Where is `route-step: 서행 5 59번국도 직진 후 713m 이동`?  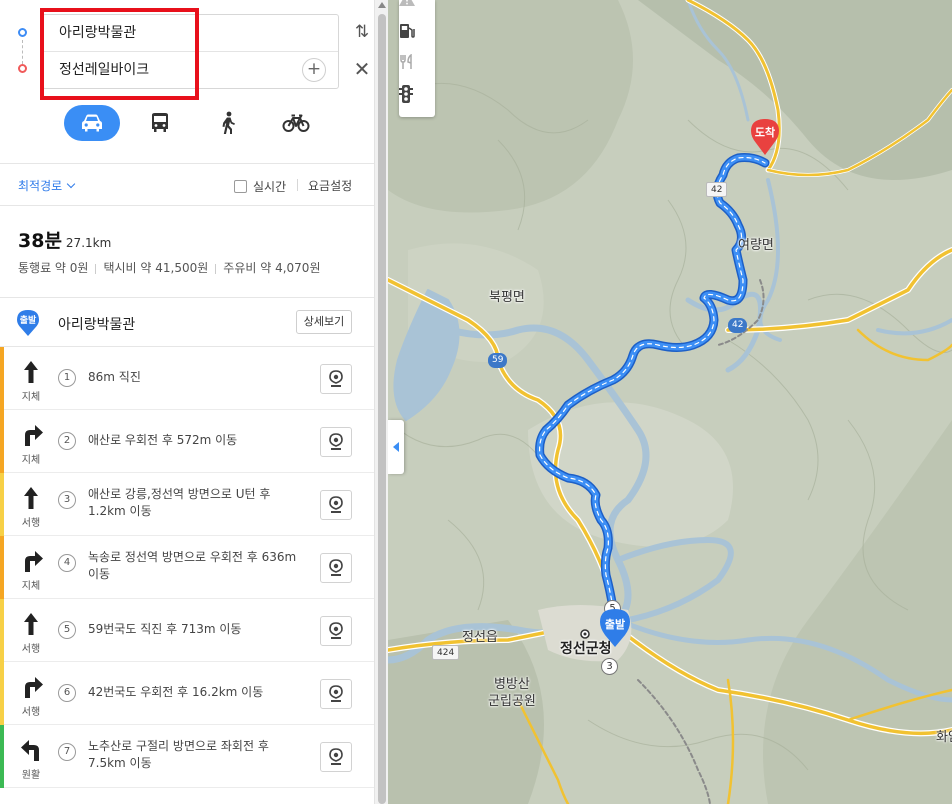 route-step: 서행 5 59번국도 직진 후 713m 이동 is located at coordinates (187, 630).